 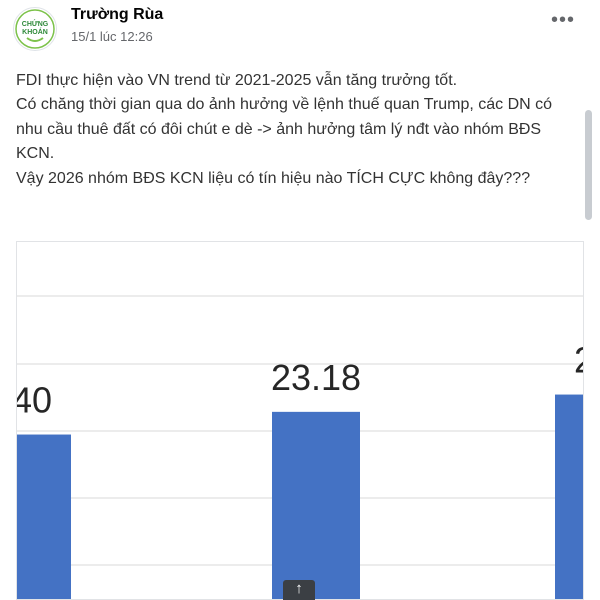 I want to click on scroll-up-button: ↑, so click(x=299, y=590).